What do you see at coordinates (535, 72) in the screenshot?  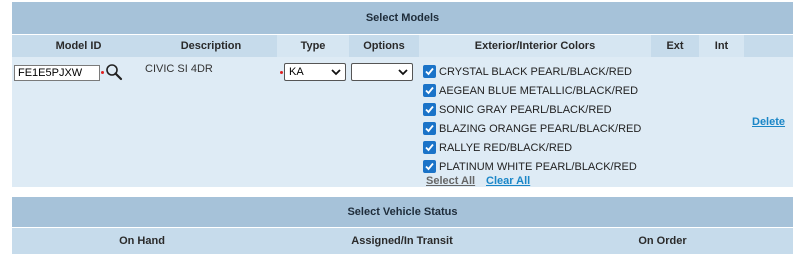 I see `color-label: CRYSTAL BLACK PEARL/BLACK/RED` at bounding box center [535, 72].